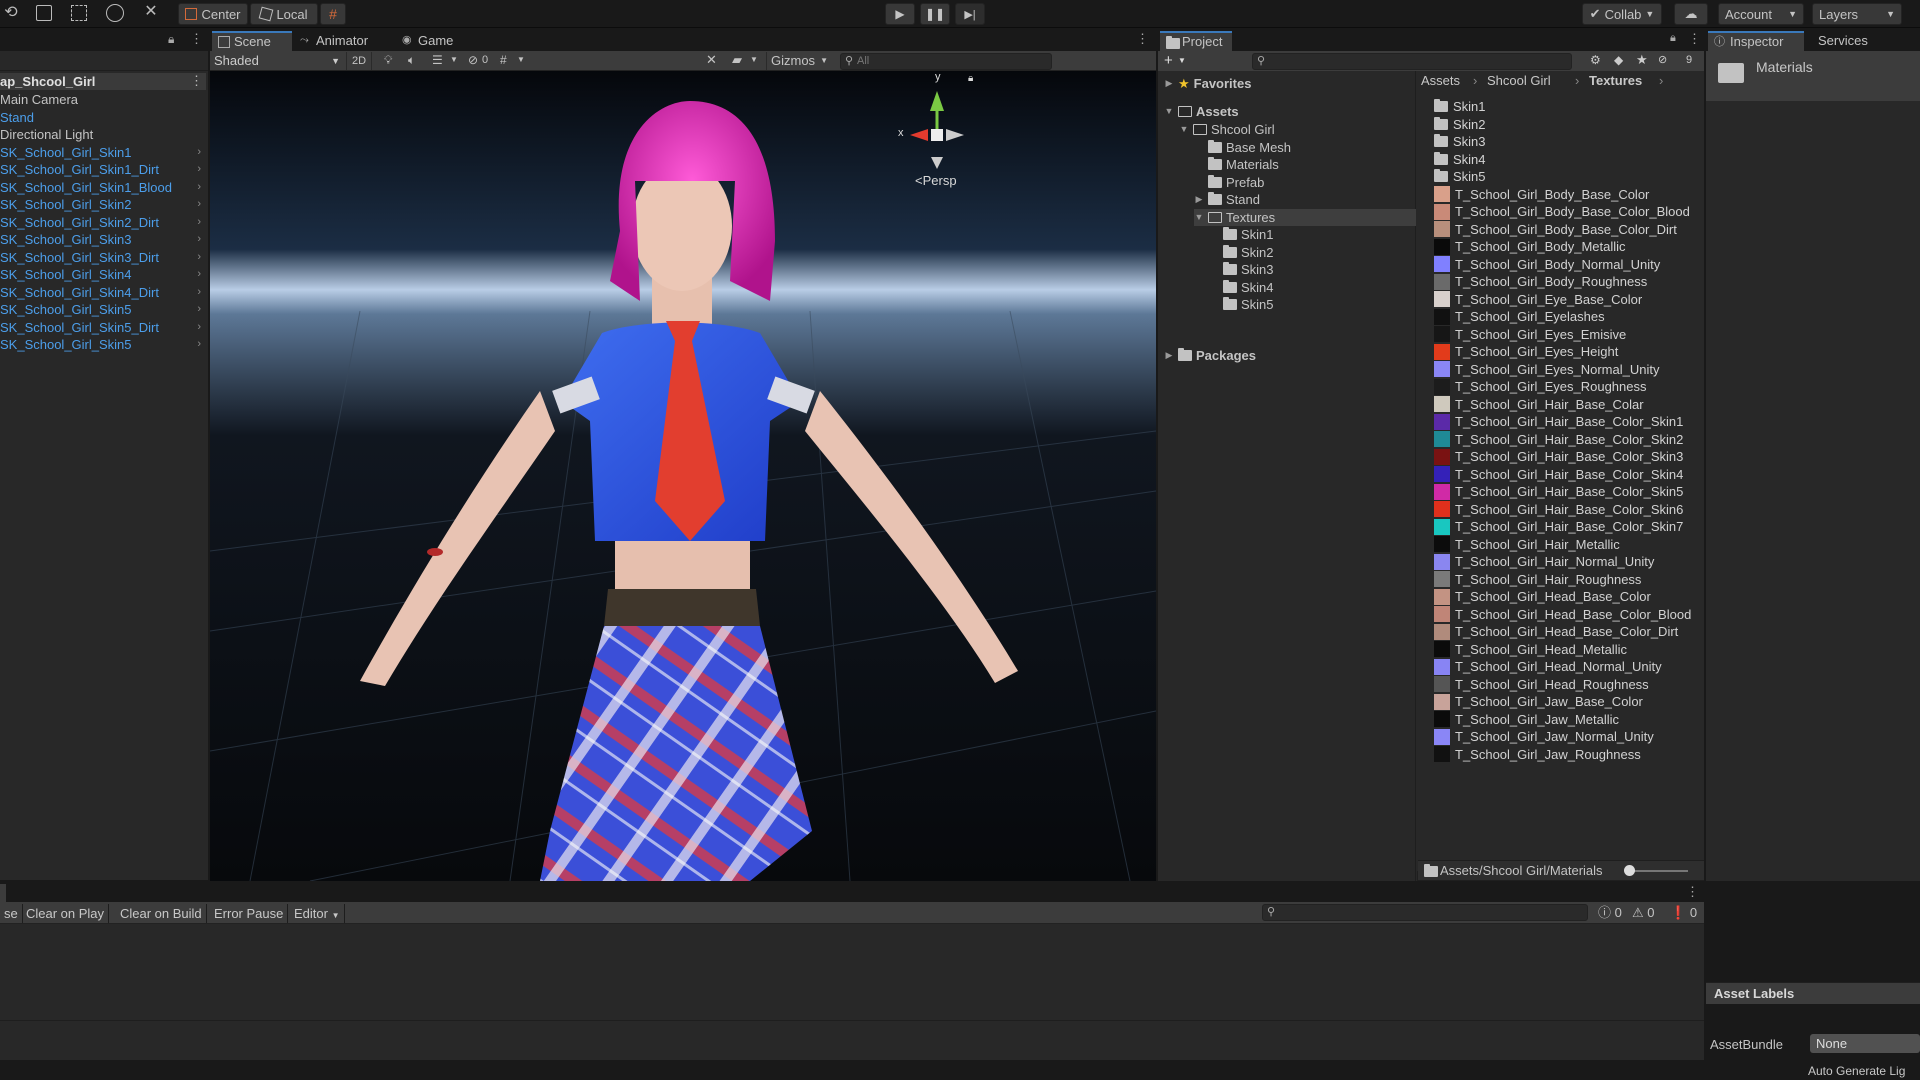 The image size is (1920, 1080). What do you see at coordinates (252, 41) in the screenshot?
I see `tab-scene: Scene` at bounding box center [252, 41].